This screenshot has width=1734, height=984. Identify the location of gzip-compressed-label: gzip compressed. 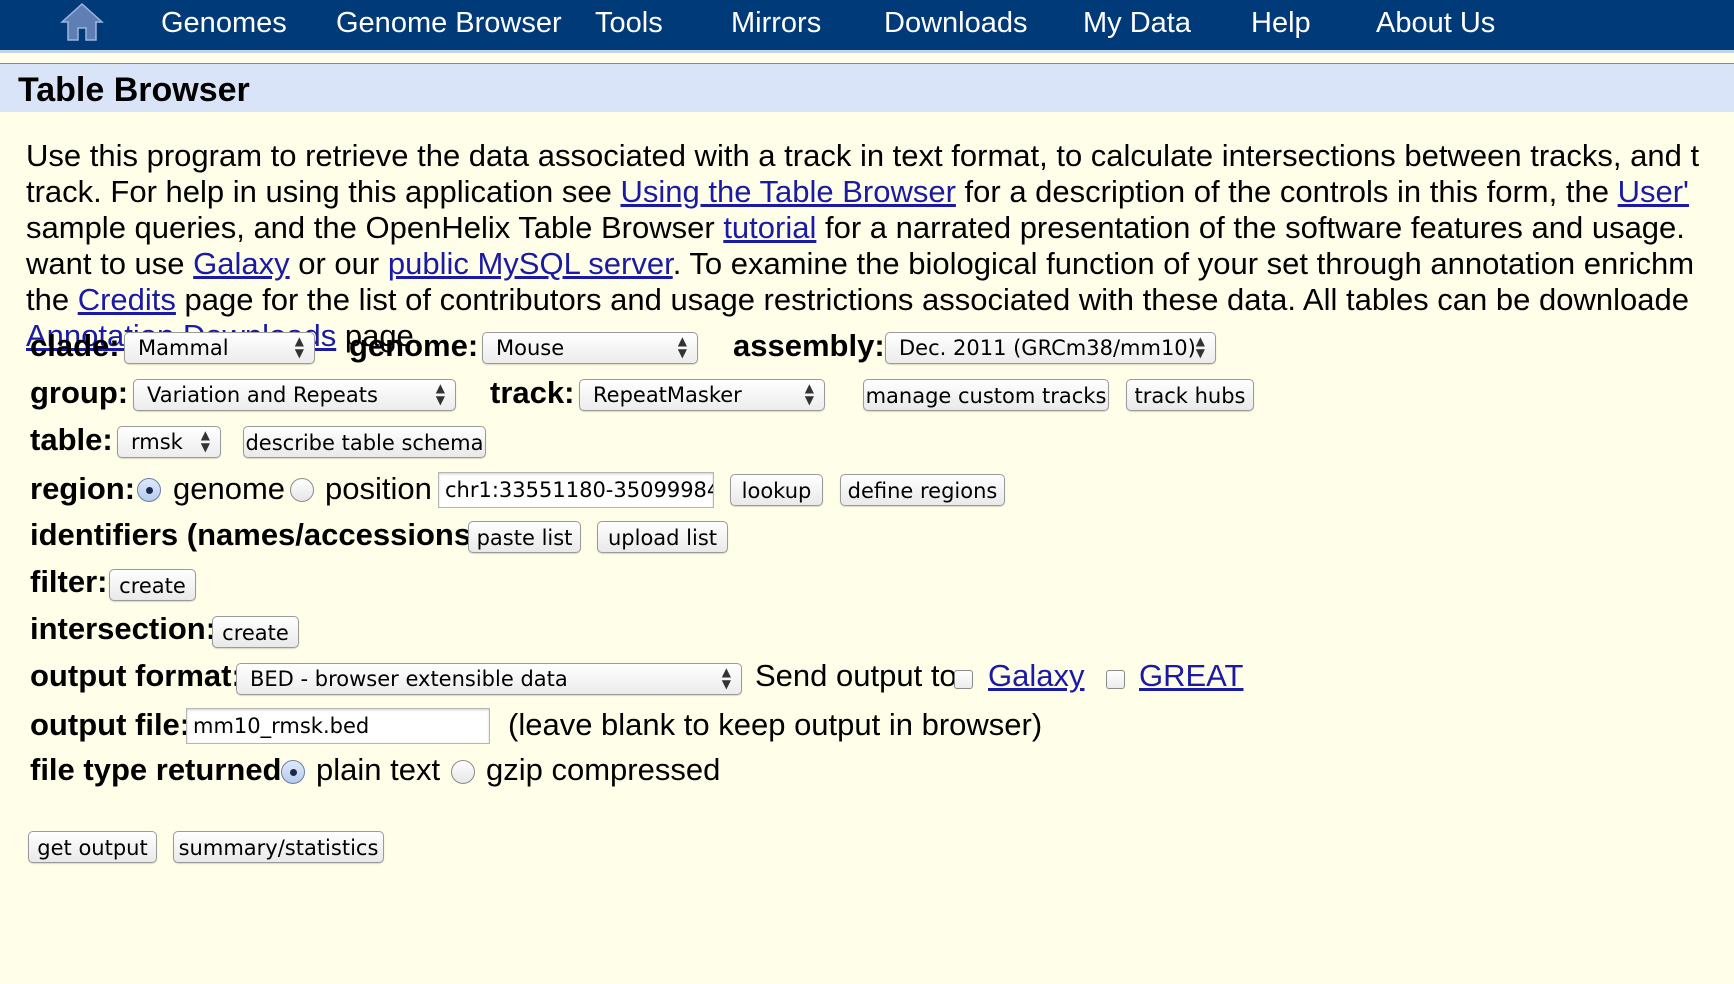
(603, 769).